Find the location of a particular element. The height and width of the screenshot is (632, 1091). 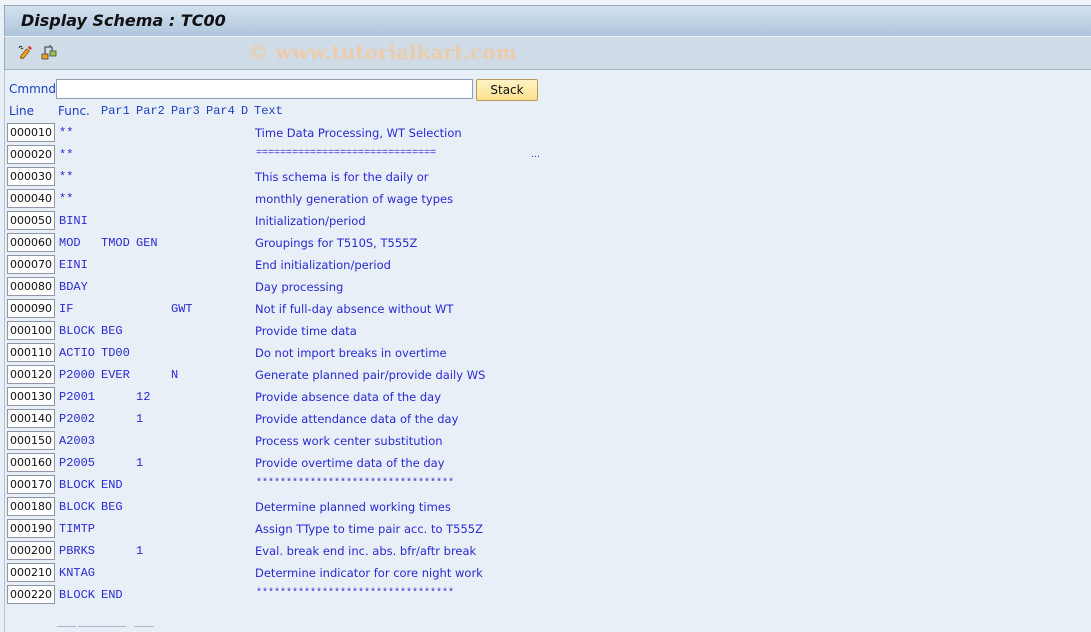

text-cell: Day processing is located at coordinates (299, 287).